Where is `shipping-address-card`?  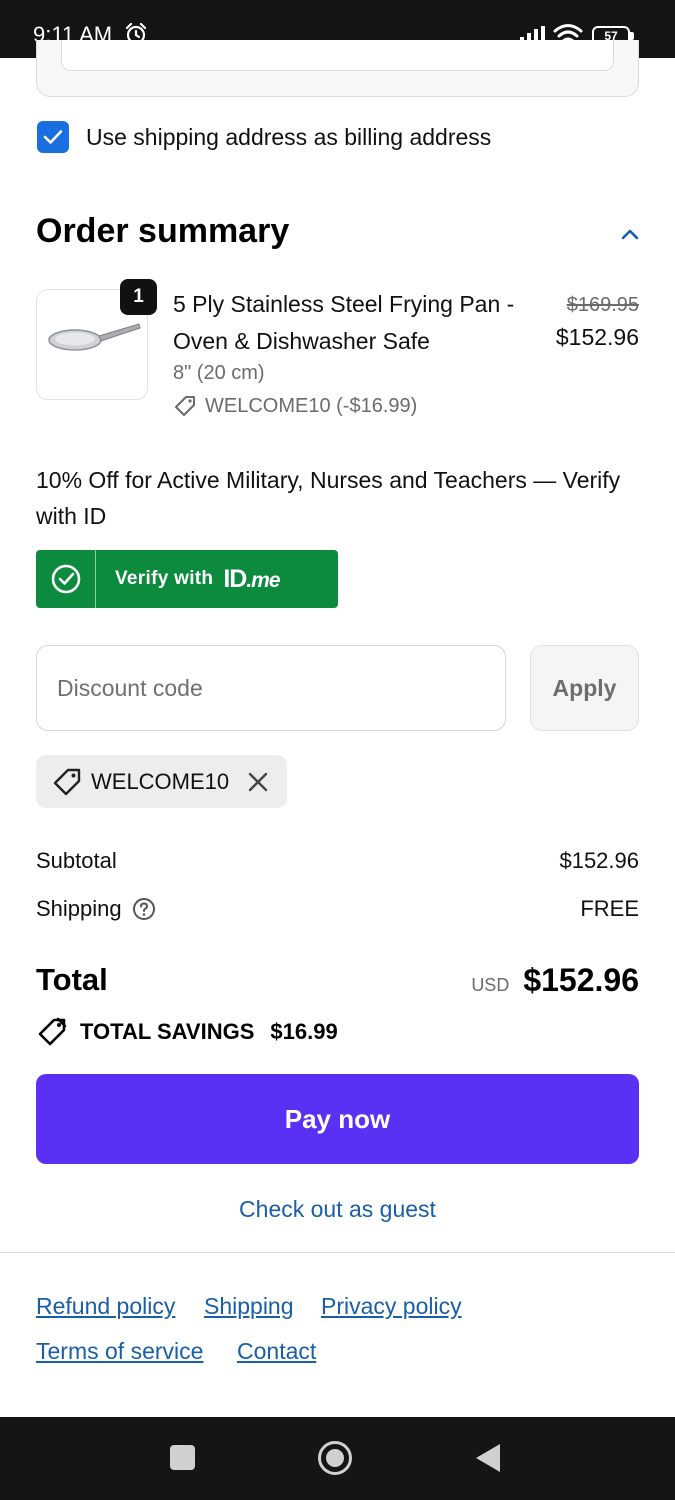
shipping-address-card is located at coordinates (337, 68).